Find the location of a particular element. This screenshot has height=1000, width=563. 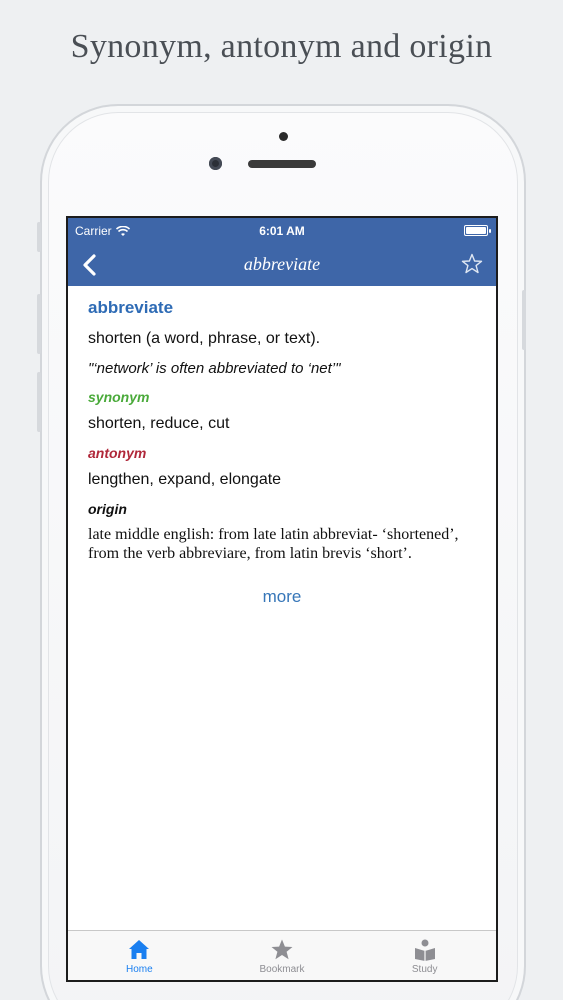

tab-bookmark: Bookmark is located at coordinates (282, 955).